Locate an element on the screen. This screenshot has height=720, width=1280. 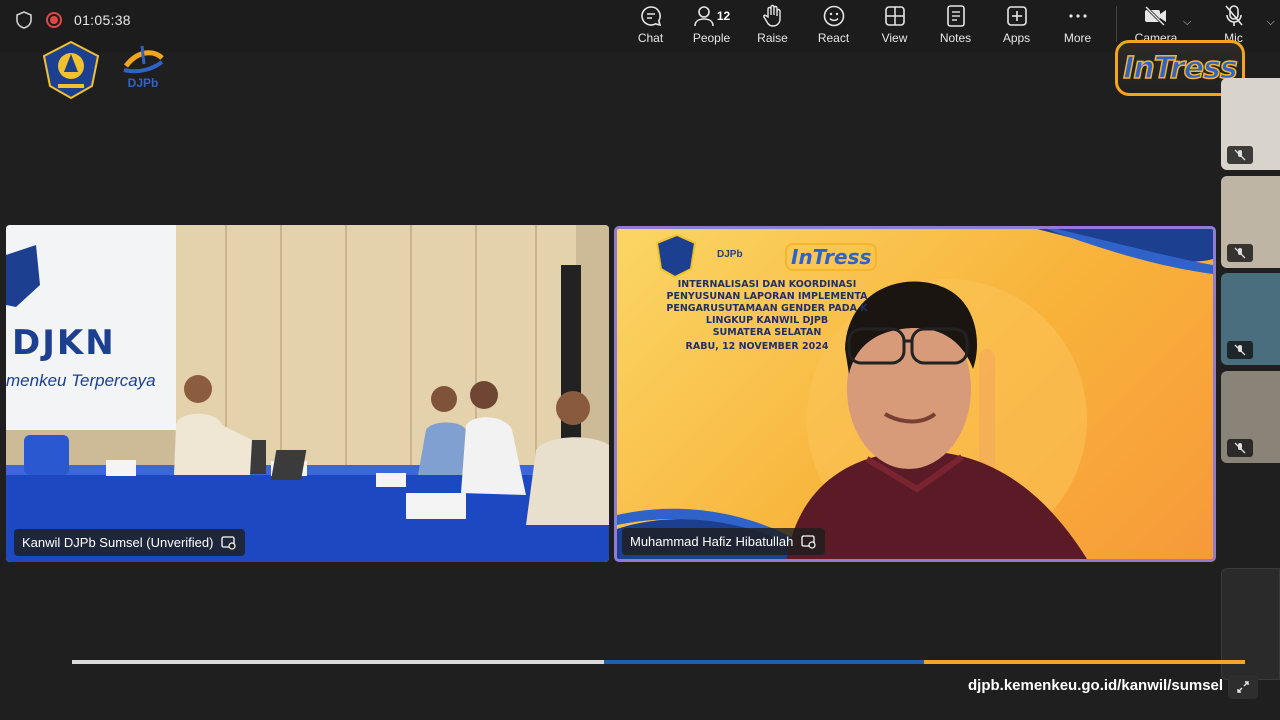
people-icon is located at coordinates (704, 16).